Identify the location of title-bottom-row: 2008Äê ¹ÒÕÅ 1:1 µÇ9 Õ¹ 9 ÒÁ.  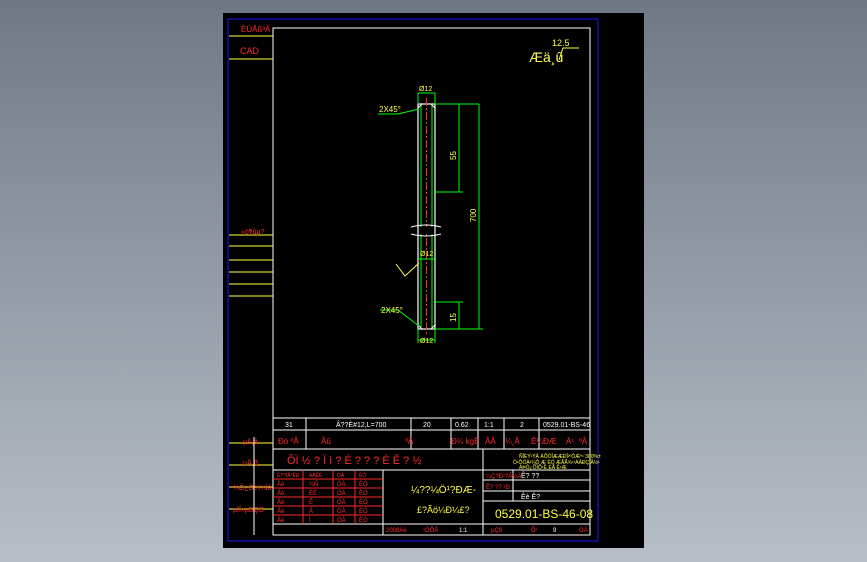
(487, 530).